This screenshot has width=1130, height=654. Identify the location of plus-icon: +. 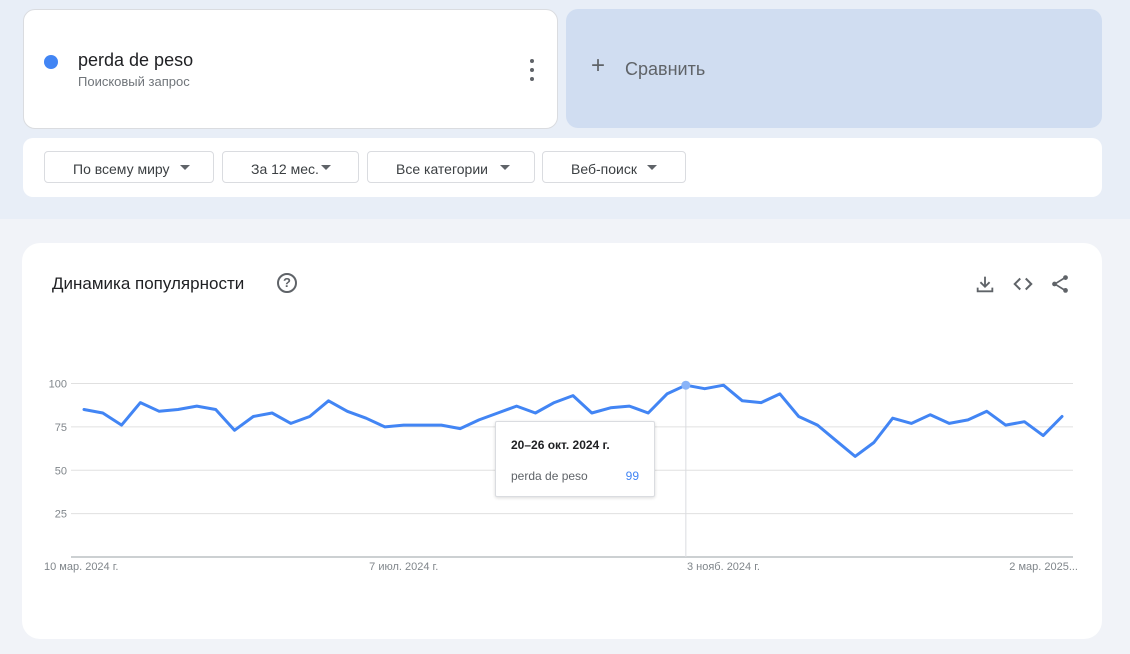
(598, 65).